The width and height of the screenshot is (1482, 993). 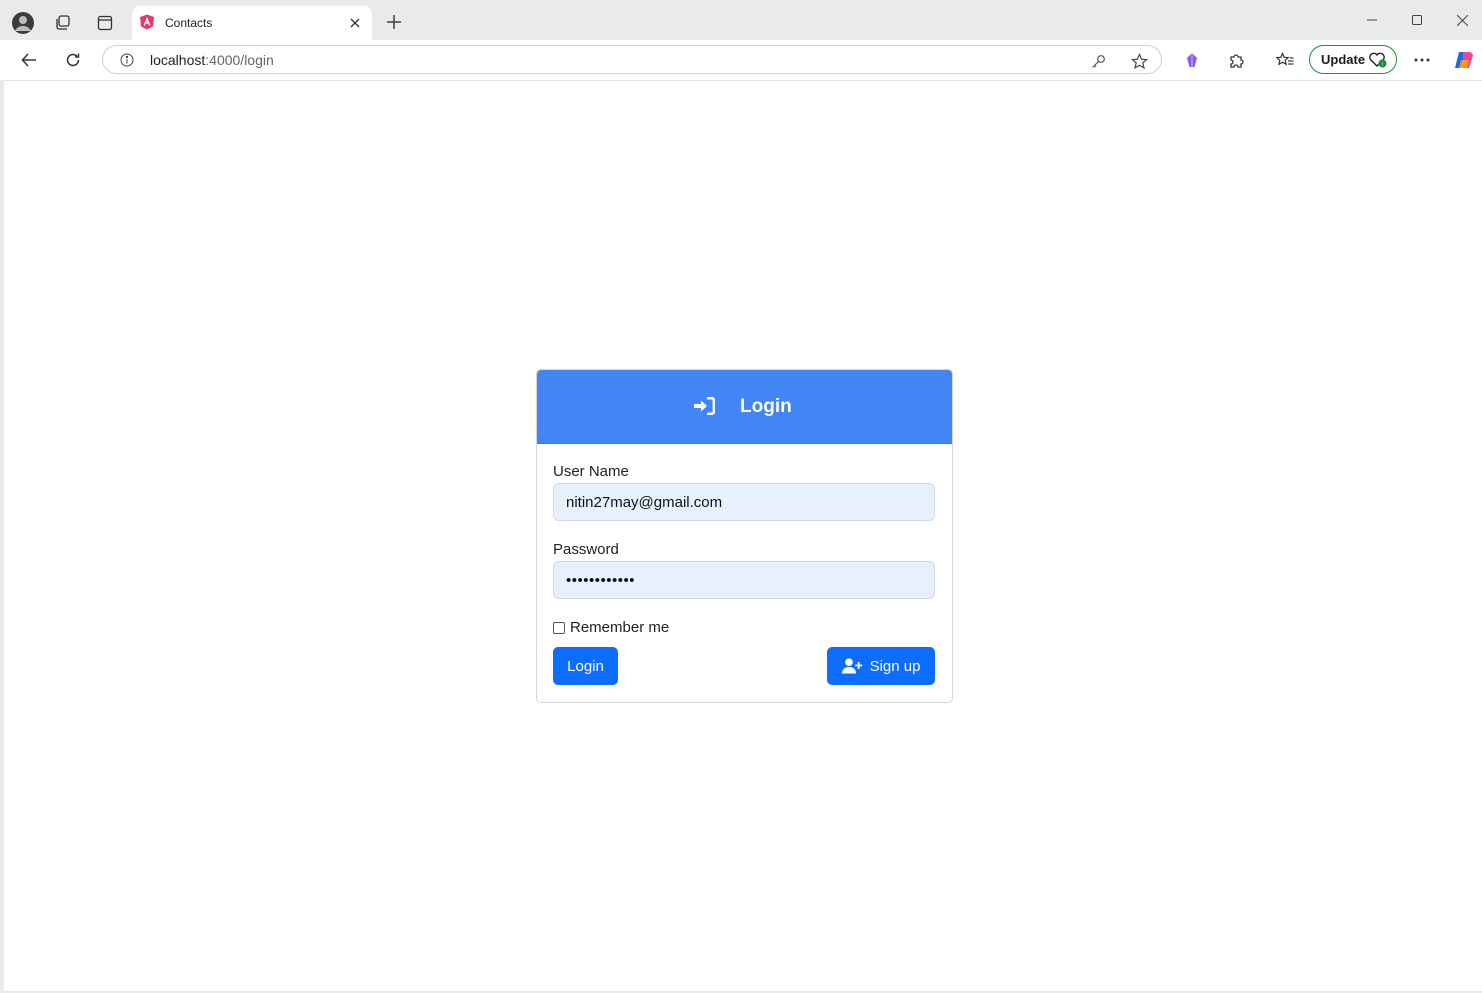 What do you see at coordinates (127, 60) in the screenshot?
I see `site-info-icon` at bounding box center [127, 60].